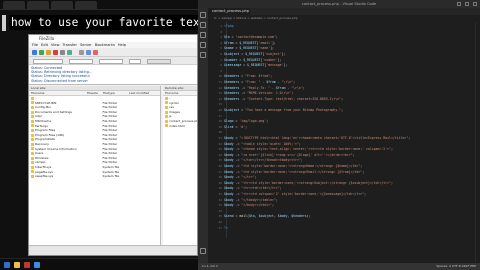 This screenshot has width=480, height=270. Describe the element at coordinates (34, 52) in the screenshot. I see `site-manager-icon` at that location.